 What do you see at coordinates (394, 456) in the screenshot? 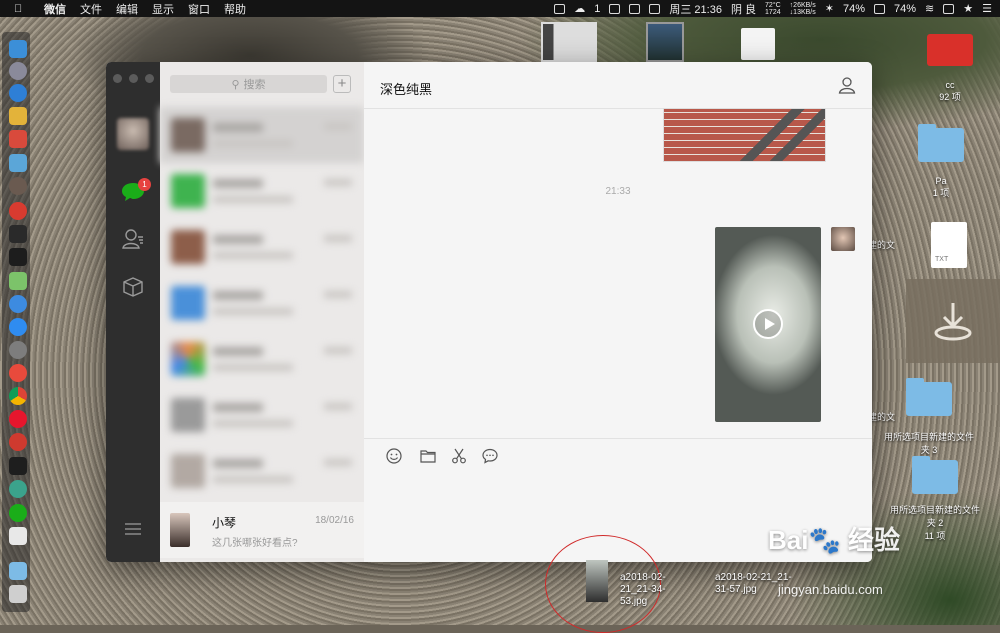
I see `emoji-icon` at bounding box center [394, 456].